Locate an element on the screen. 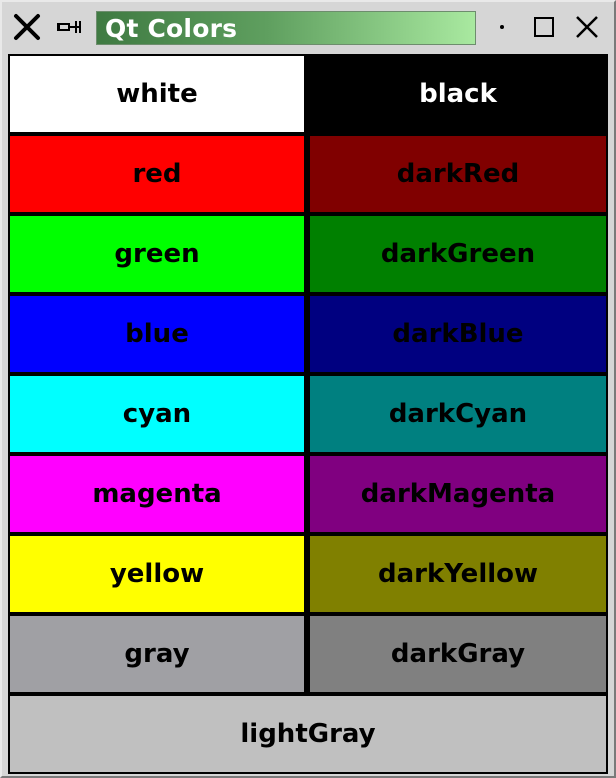  color-label: darkGreen is located at coordinates (458, 254).